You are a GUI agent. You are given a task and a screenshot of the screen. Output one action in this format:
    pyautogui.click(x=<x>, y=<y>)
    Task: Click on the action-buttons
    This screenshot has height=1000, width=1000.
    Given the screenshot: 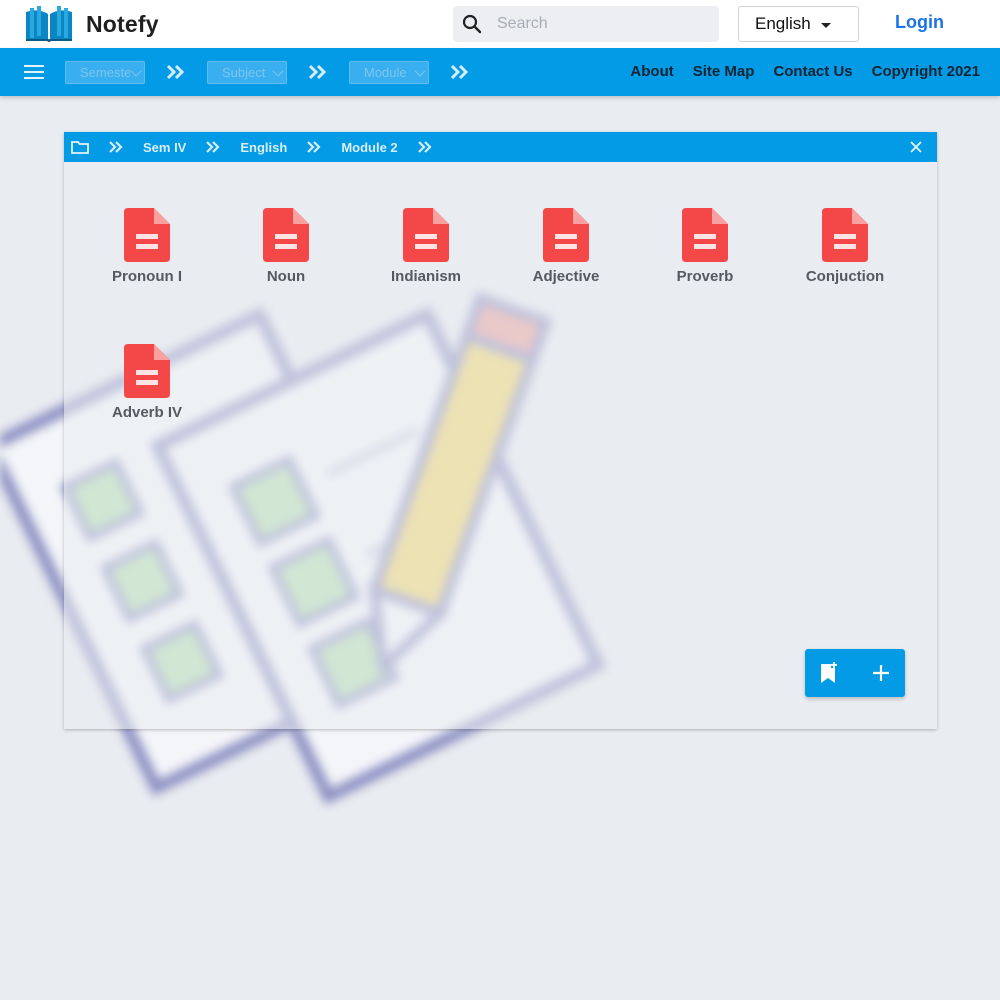 What is the action you would take?
    pyautogui.click(x=855, y=673)
    